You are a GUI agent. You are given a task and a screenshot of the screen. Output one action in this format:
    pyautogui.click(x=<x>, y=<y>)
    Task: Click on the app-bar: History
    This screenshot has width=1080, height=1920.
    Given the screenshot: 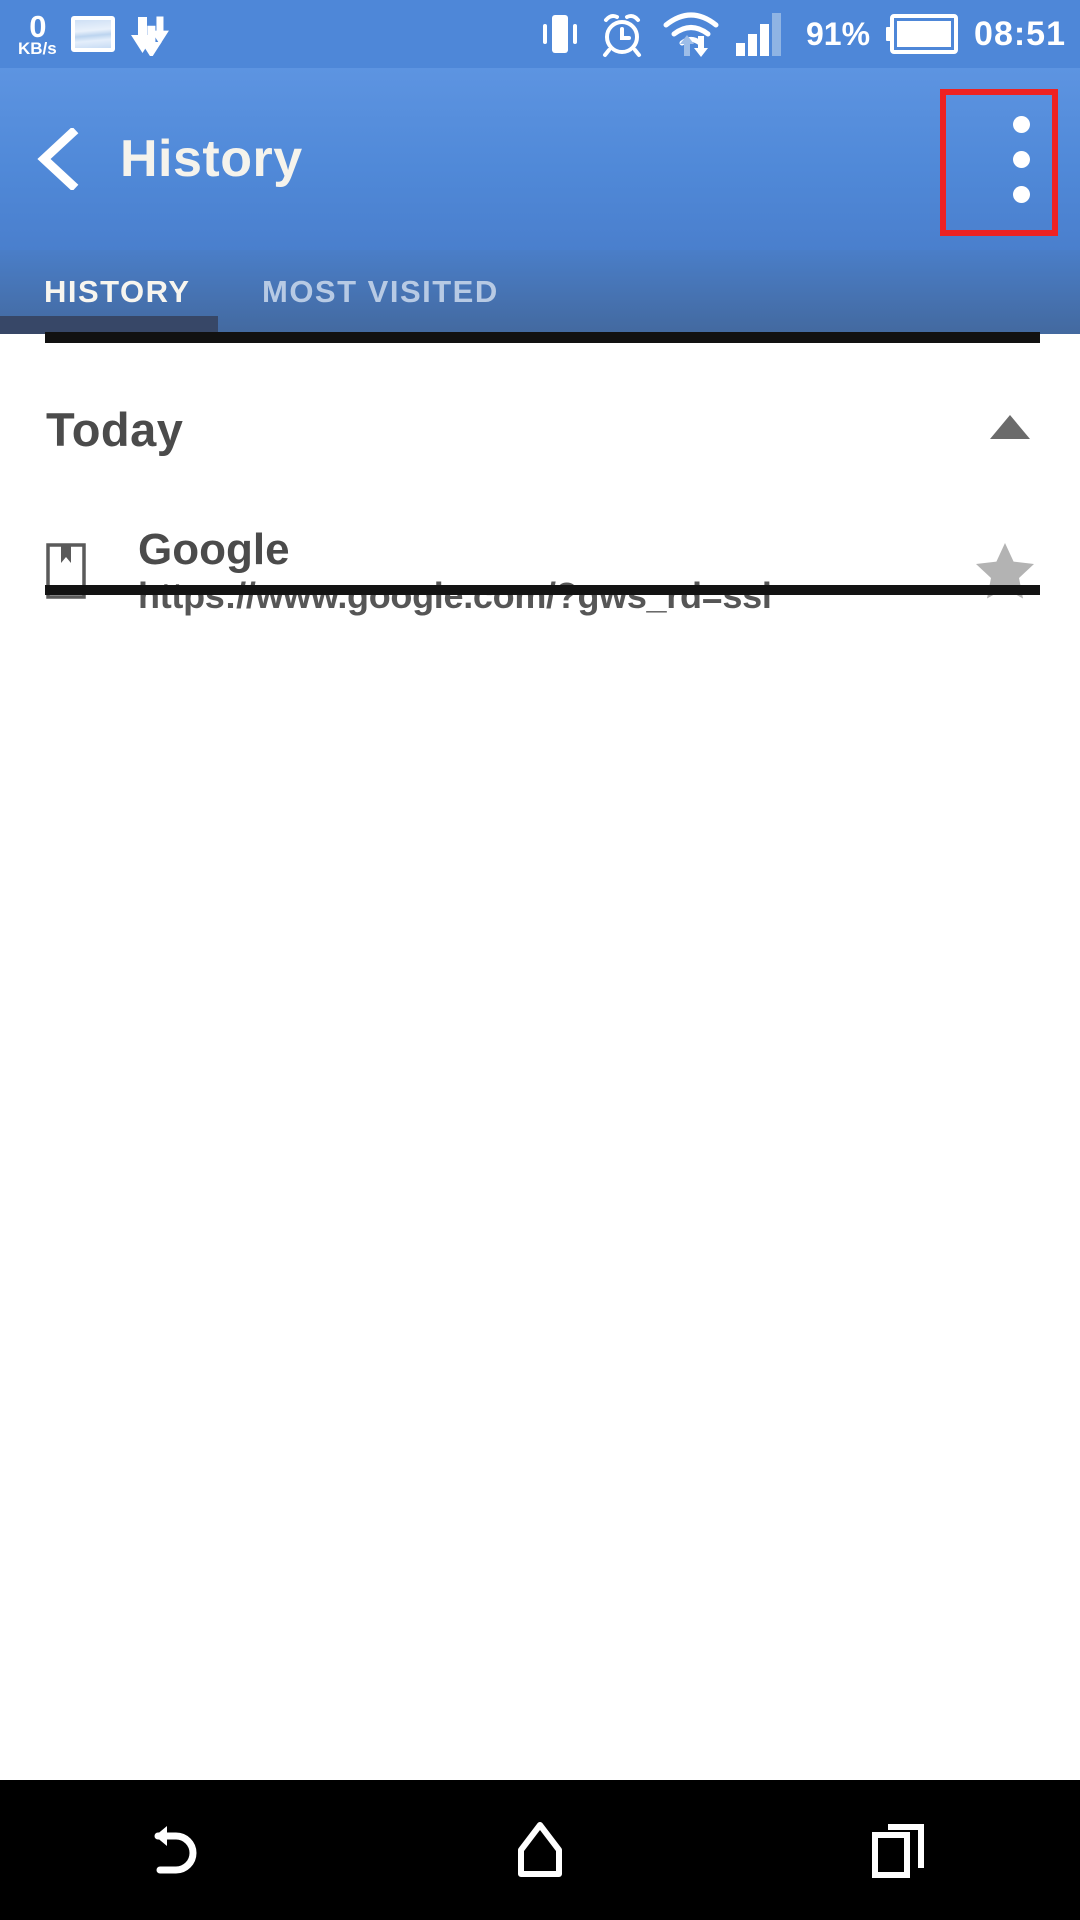 What is the action you would take?
    pyautogui.click(x=540, y=159)
    